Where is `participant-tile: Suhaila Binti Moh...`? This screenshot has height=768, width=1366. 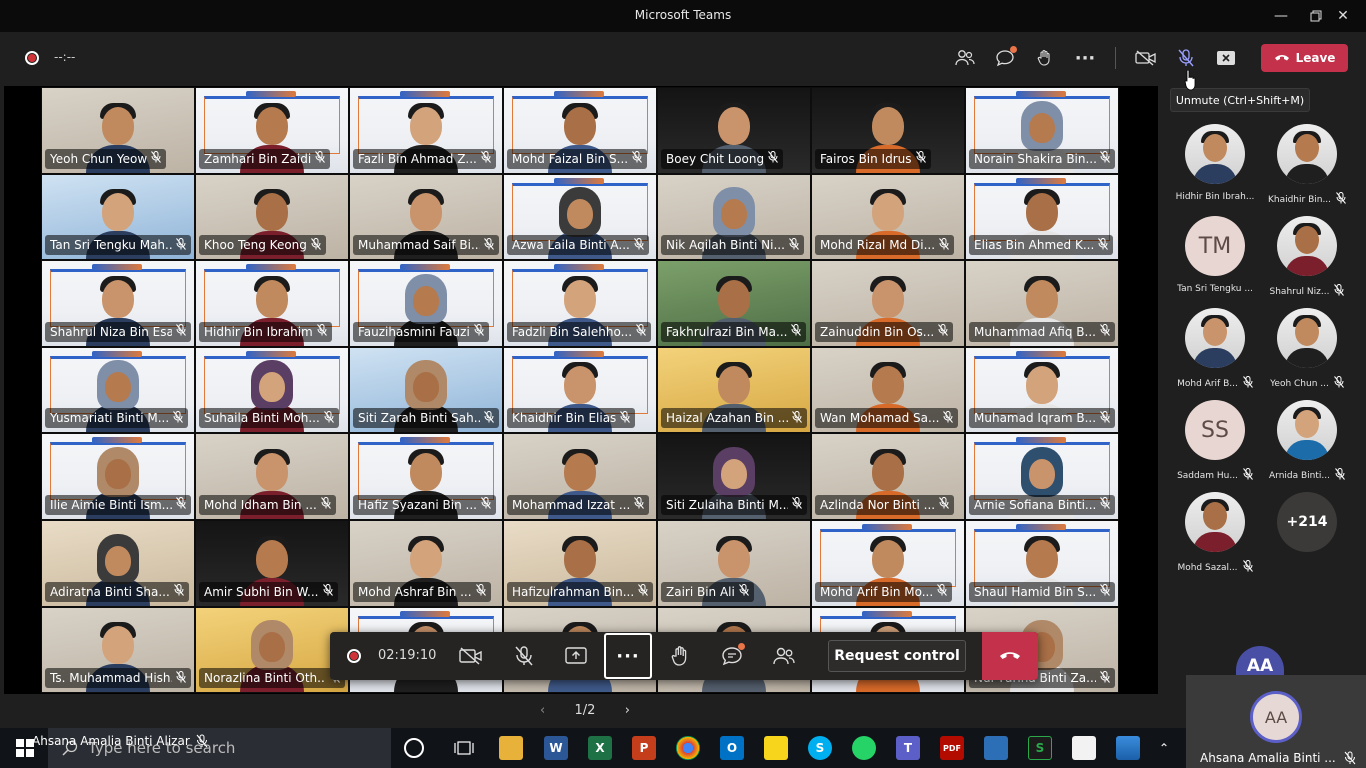 participant-tile: Suhaila Binti Moh... is located at coordinates (272, 390).